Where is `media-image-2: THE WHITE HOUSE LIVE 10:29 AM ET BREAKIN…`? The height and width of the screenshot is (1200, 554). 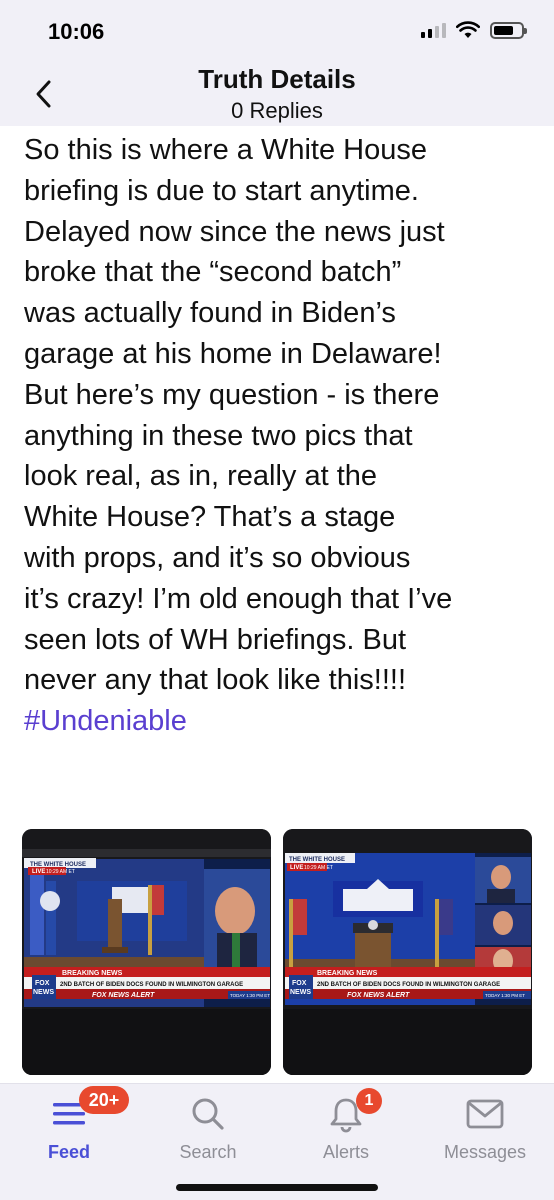 media-image-2: THE WHITE HOUSE LIVE 10:29 AM ET BREAKIN… is located at coordinates (407, 952).